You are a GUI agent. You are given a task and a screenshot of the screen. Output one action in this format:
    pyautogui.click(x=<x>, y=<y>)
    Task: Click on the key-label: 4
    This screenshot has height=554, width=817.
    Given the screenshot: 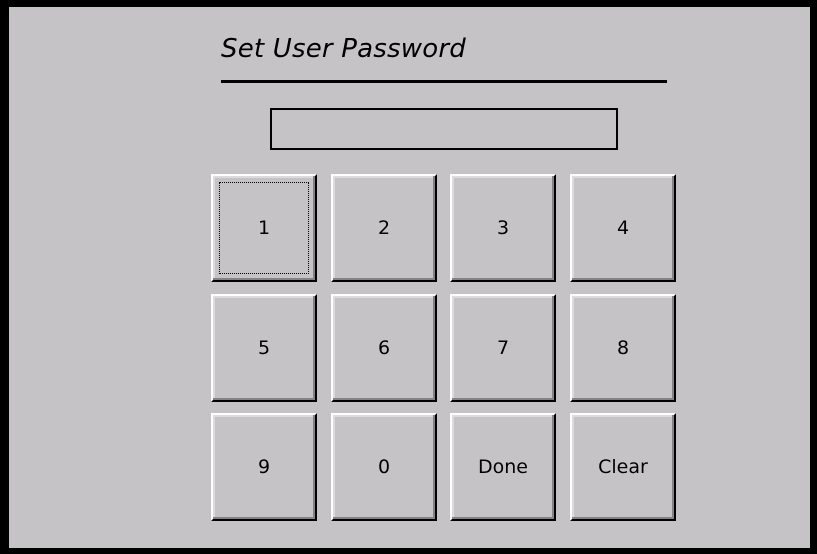 What is the action you would take?
    pyautogui.click(x=623, y=228)
    